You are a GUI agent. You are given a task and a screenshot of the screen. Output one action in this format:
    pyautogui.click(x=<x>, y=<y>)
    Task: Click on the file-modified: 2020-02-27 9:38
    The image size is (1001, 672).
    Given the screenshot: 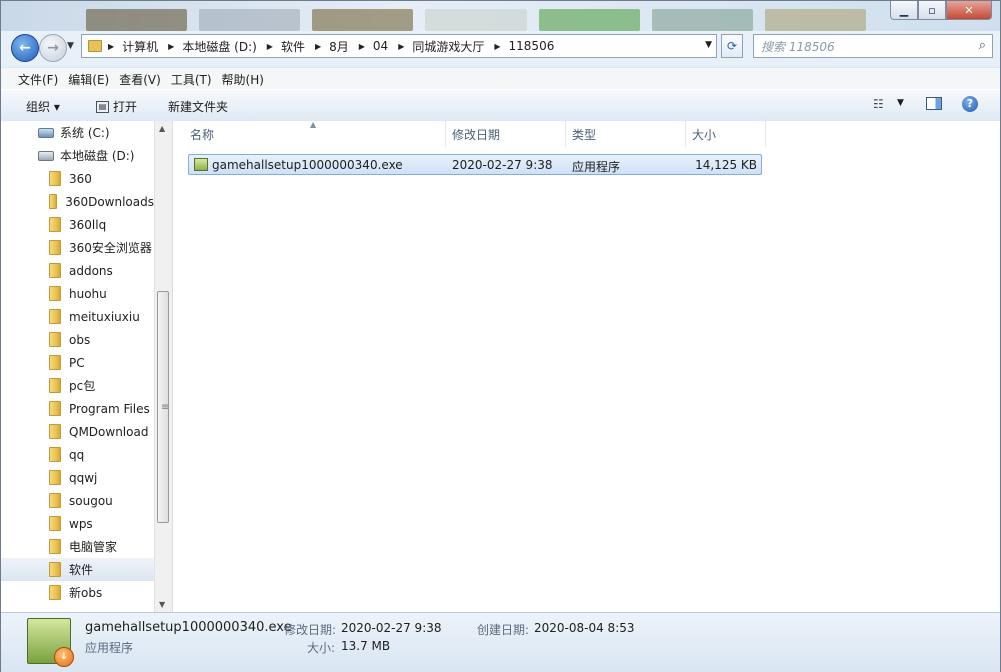 What is the action you would take?
    pyautogui.click(x=502, y=165)
    